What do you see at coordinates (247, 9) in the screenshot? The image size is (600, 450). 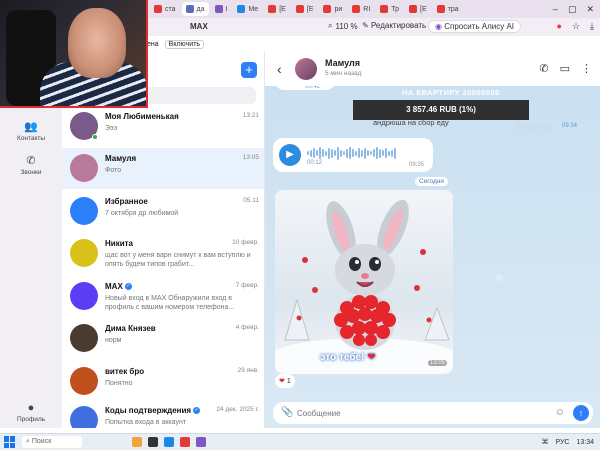 I see `browser-tab: Me` at bounding box center [247, 9].